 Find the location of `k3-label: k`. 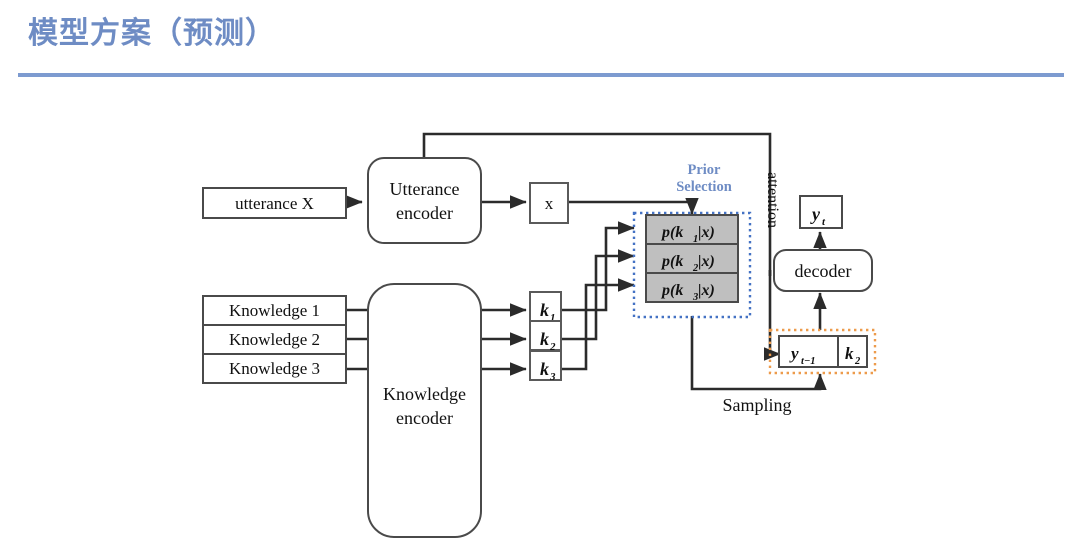

k3-label: k is located at coordinates (544, 369).